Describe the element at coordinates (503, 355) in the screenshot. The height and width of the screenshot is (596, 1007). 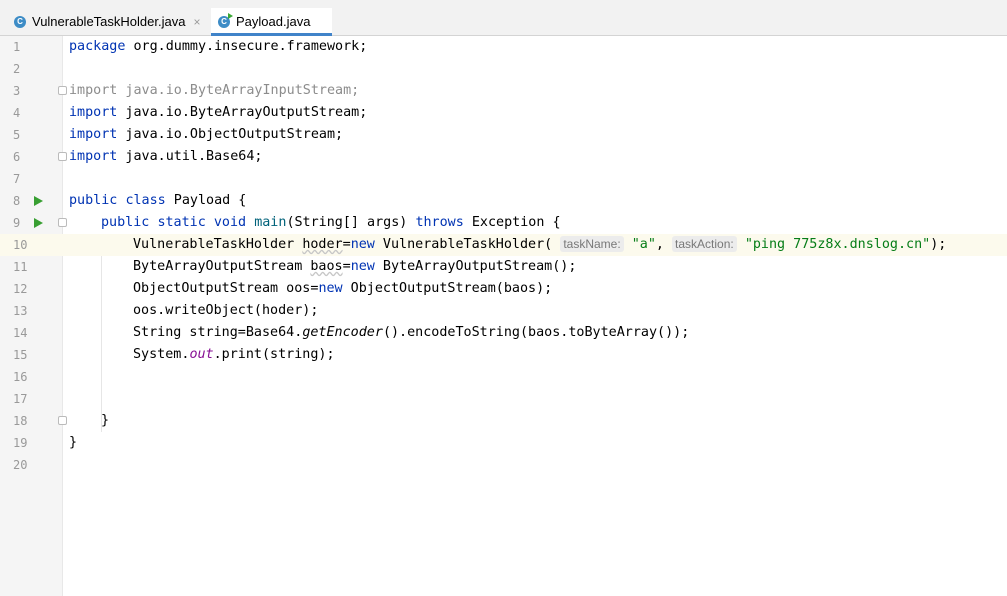
I see `code-line-15: 15 System.out.print(string);` at that location.